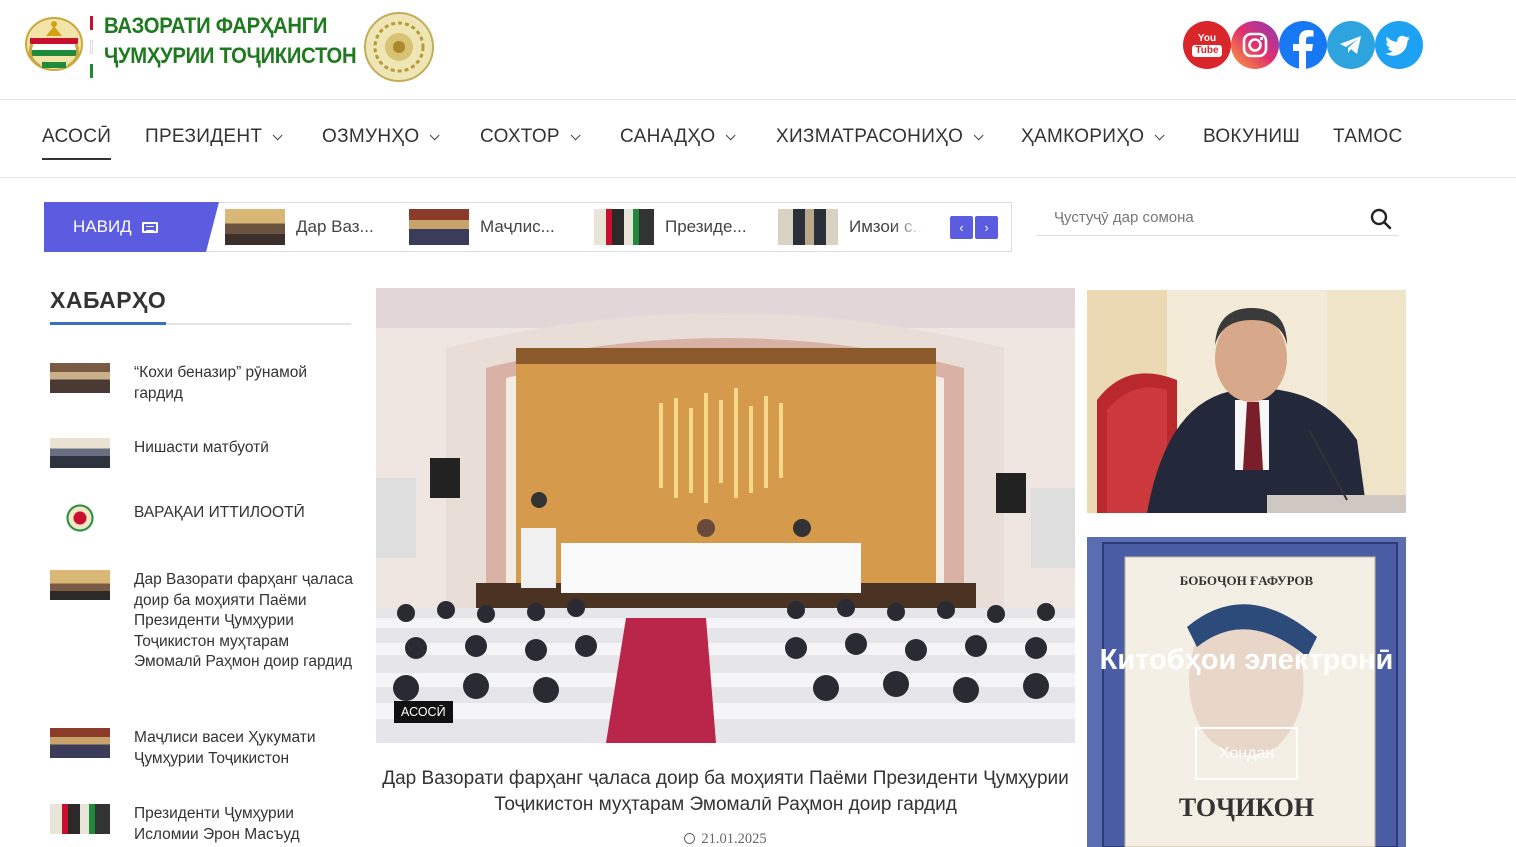 The width and height of the screenshot is (1516, 847). Describe the element at coordinates (149, 227) in the screenshot. I see `newspaper-icon` at that location.